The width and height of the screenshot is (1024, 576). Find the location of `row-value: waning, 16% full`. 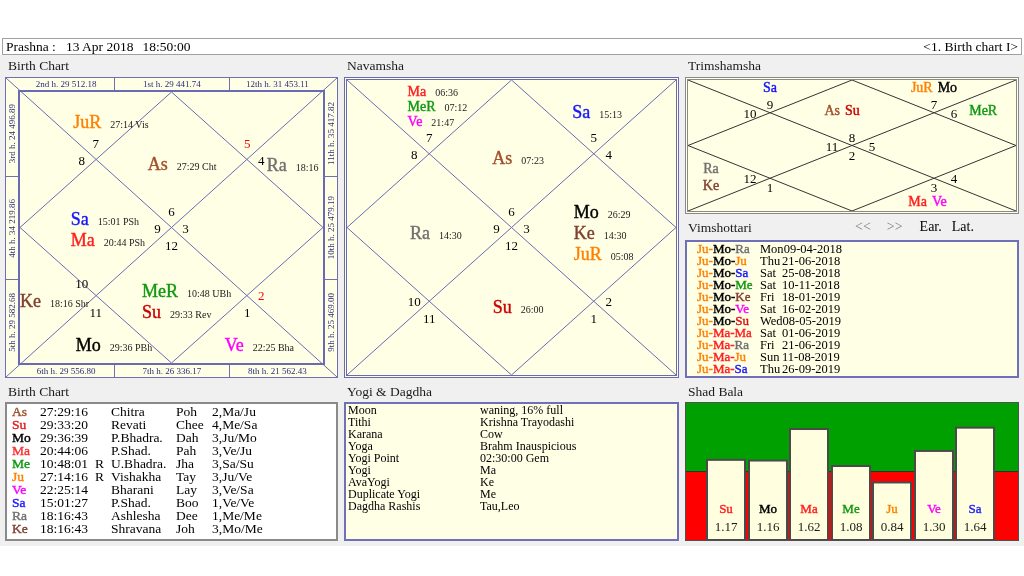

row-value: waning, 16% full is located at coordinates (521, 410).